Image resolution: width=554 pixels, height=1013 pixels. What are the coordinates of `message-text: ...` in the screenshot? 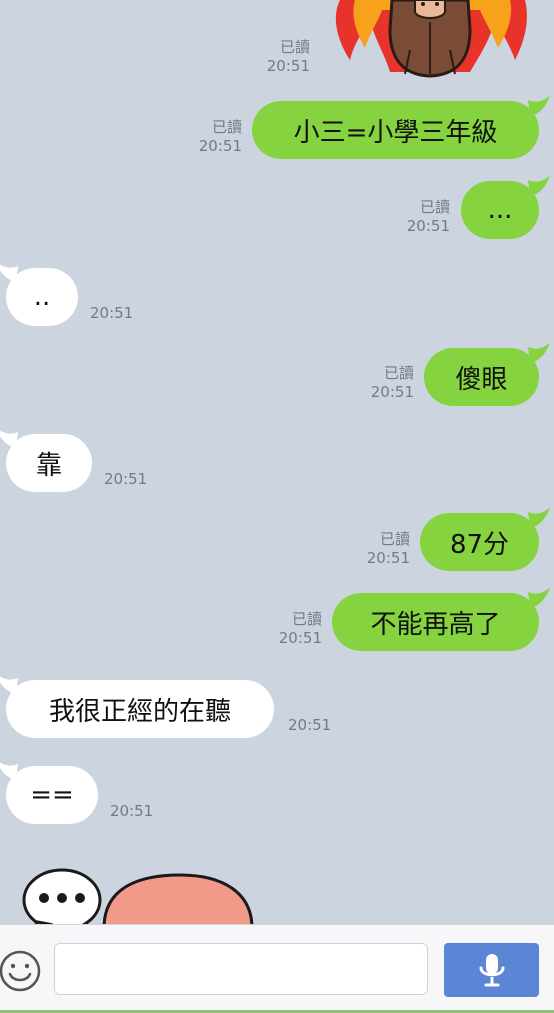 It's located at (500, 210).